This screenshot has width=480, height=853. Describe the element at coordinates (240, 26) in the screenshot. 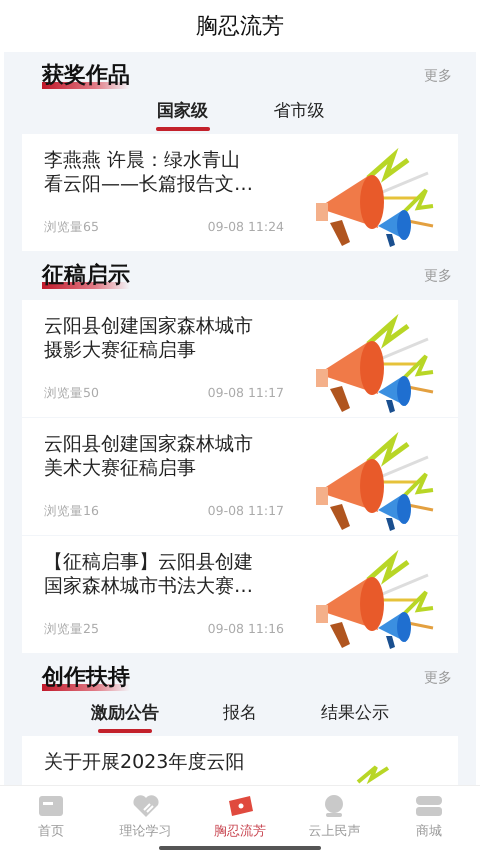

I see `page-title: 胸忍流芳` at that location.